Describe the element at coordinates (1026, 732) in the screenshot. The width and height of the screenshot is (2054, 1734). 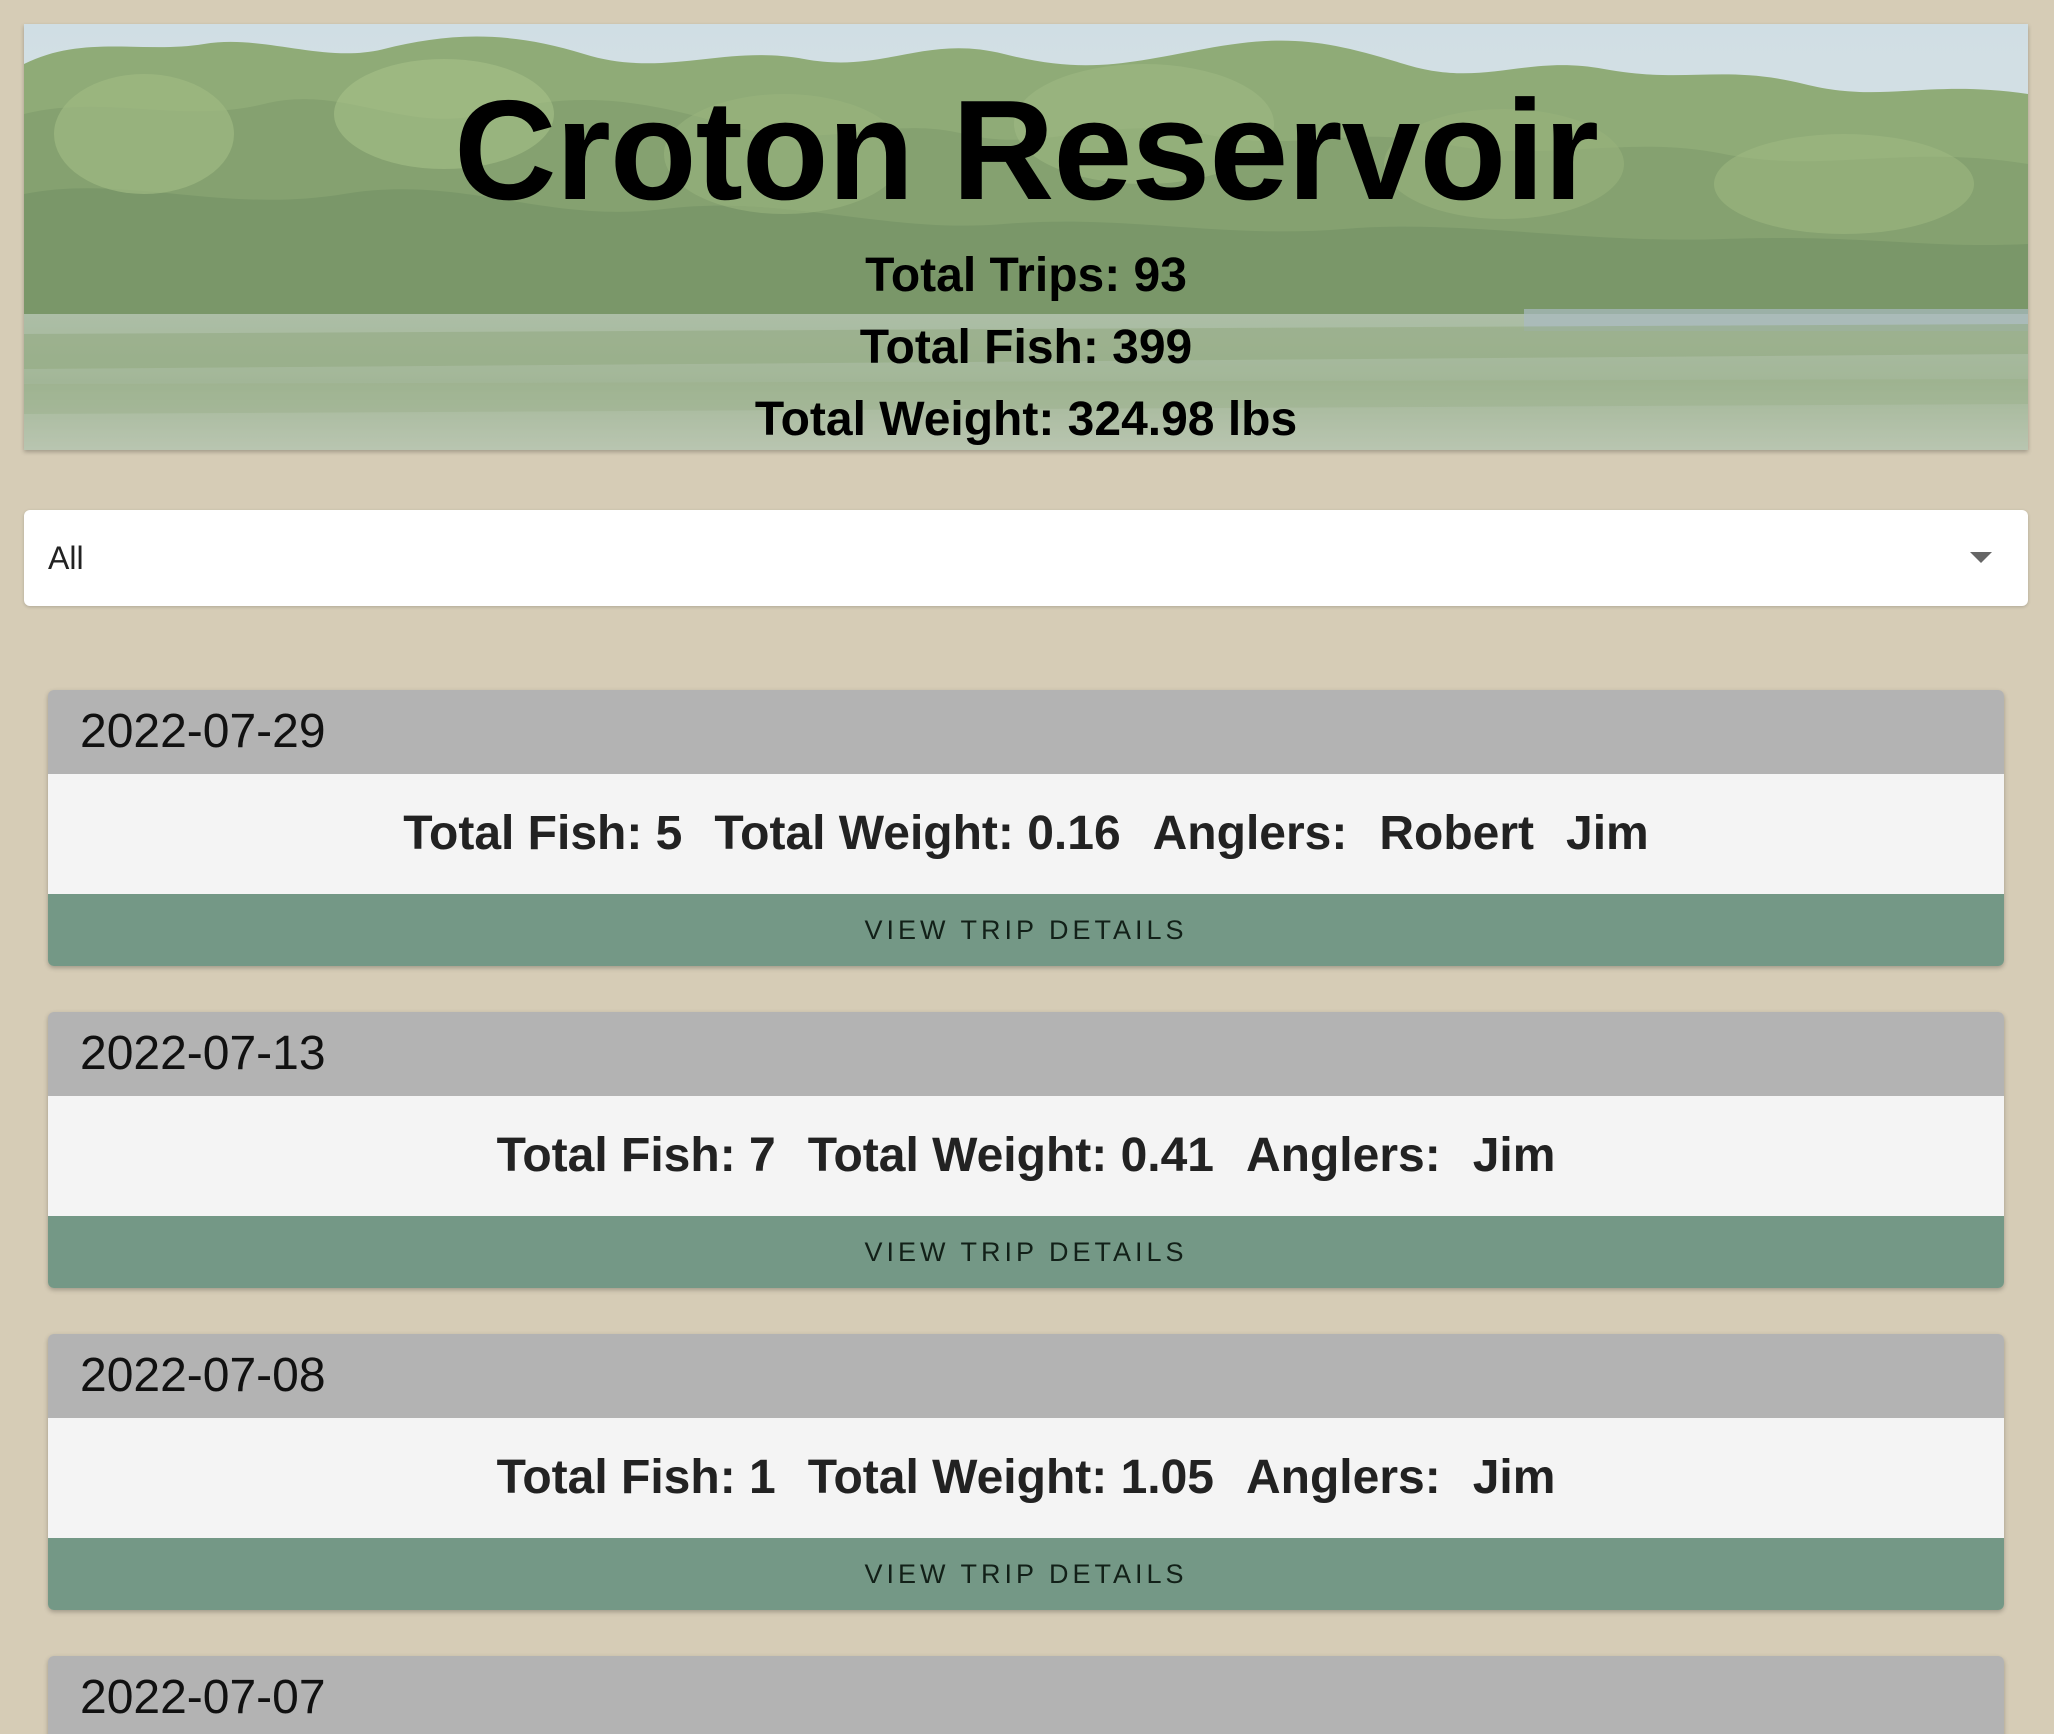
I see `trip-date: 2022-07-29` at that location.